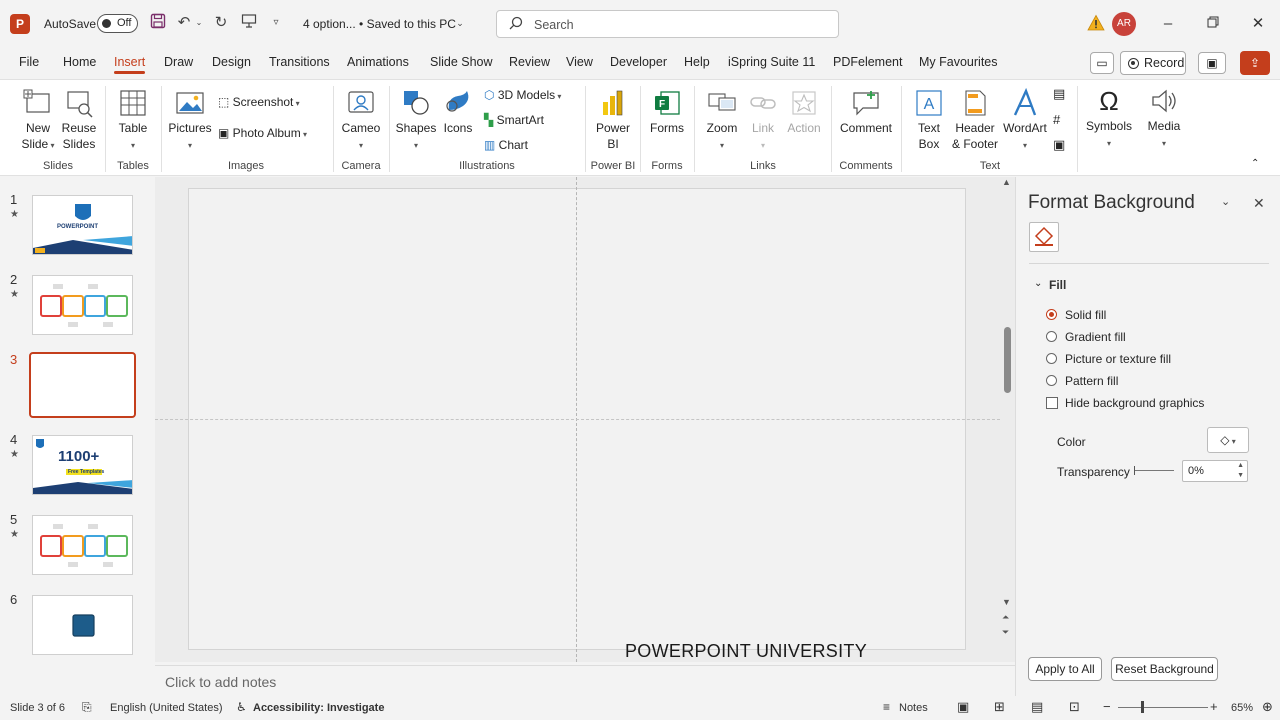  I want to click on save-icon, so click(158, 23).